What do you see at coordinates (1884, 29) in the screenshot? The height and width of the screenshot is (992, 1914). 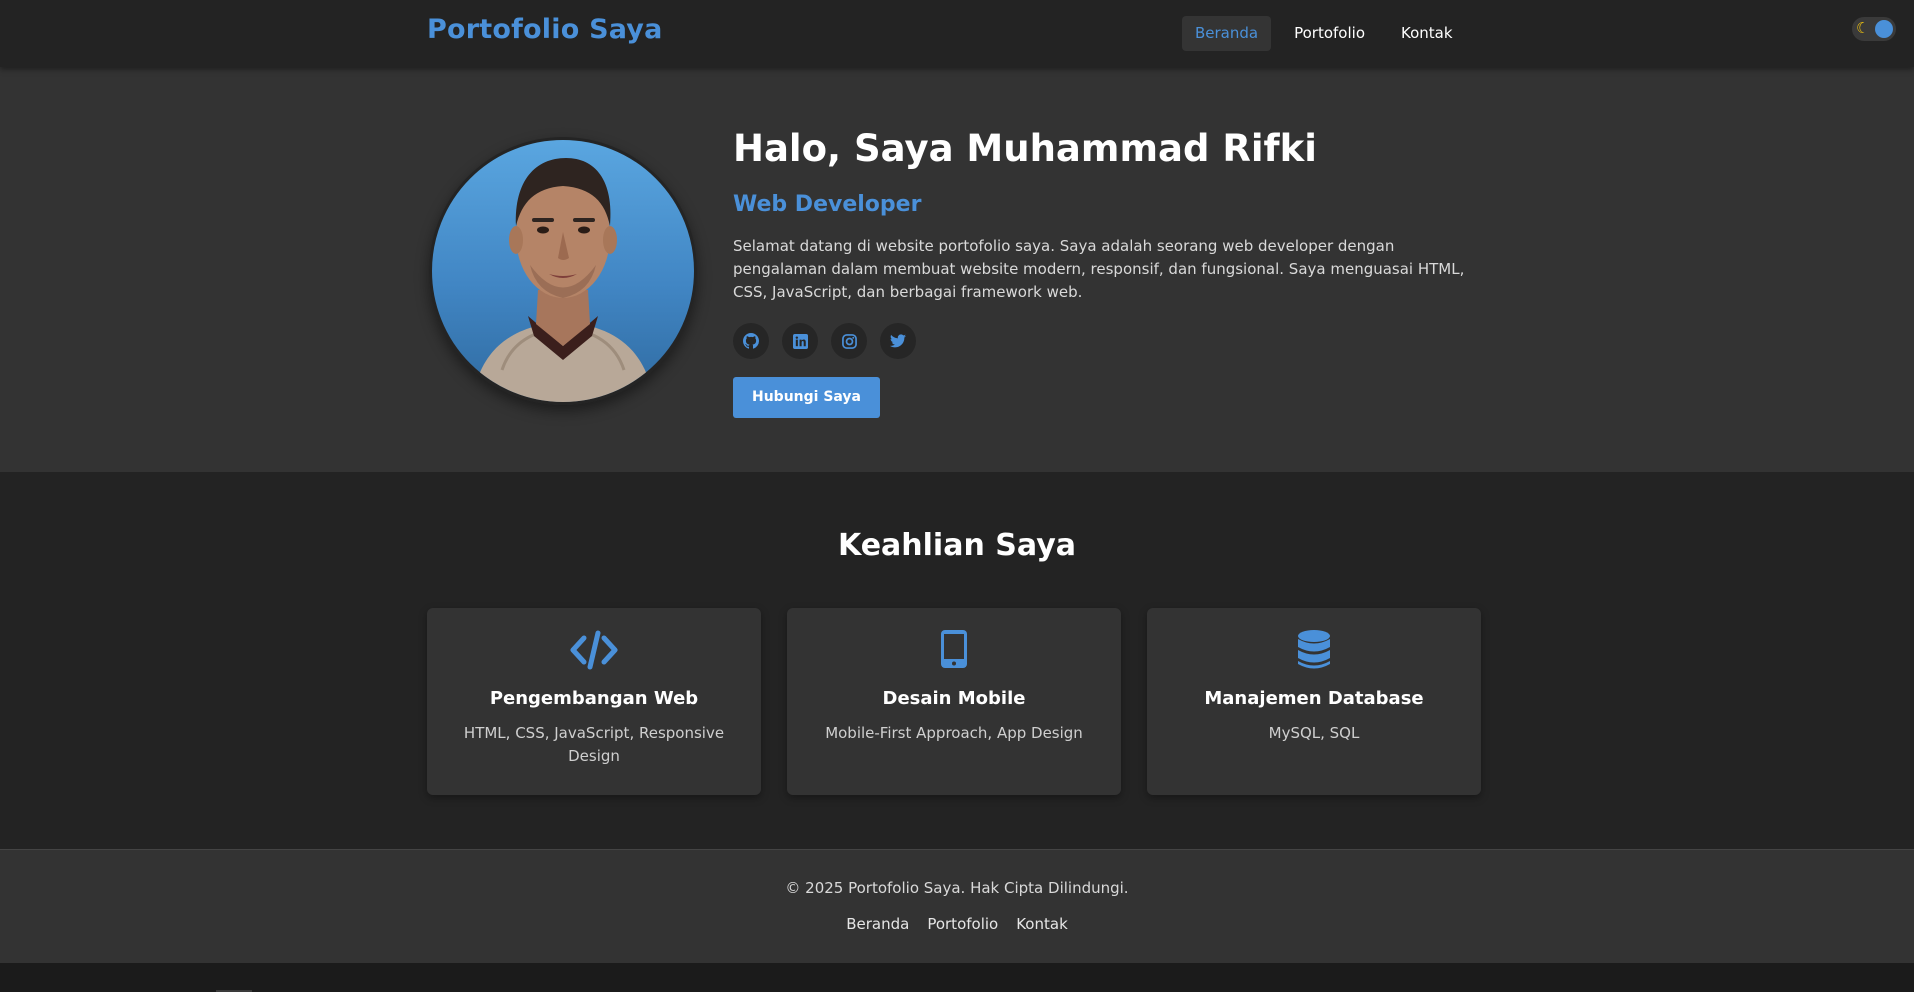 I see `toggle-knob` at bounding box center [1884, 29].